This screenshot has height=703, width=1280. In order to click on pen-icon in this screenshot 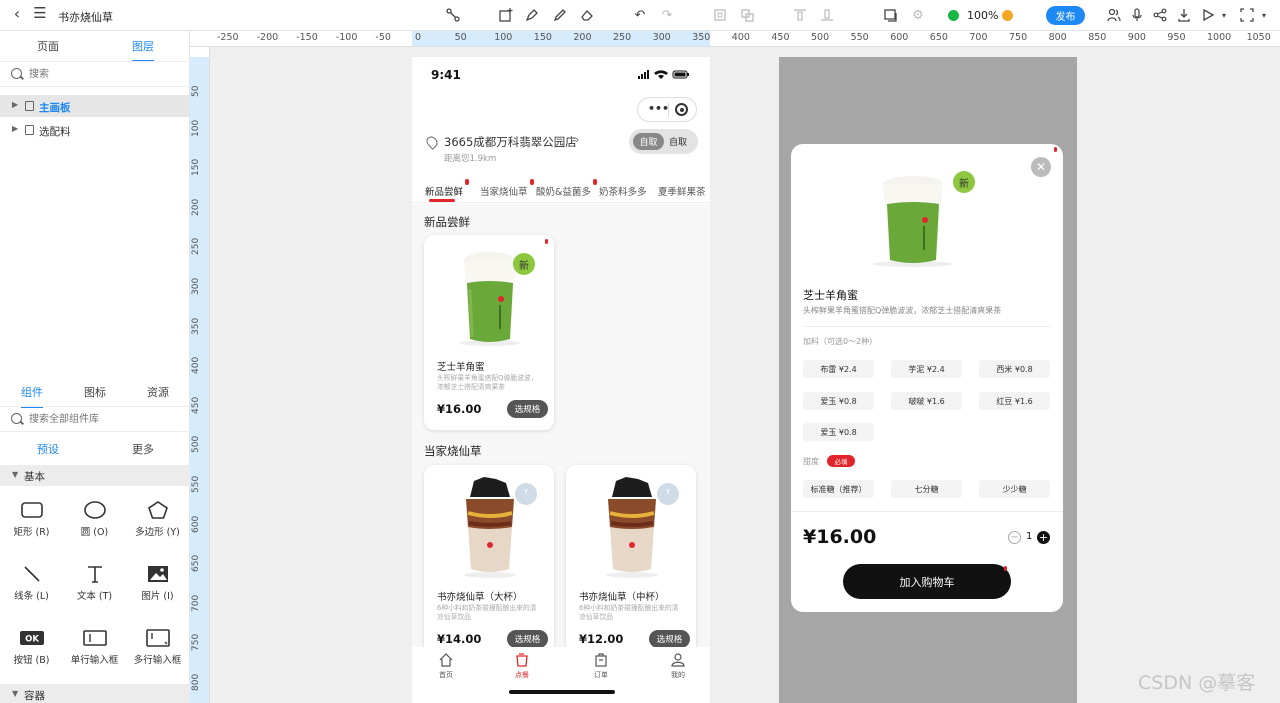, I will do `click(532, 15)`.